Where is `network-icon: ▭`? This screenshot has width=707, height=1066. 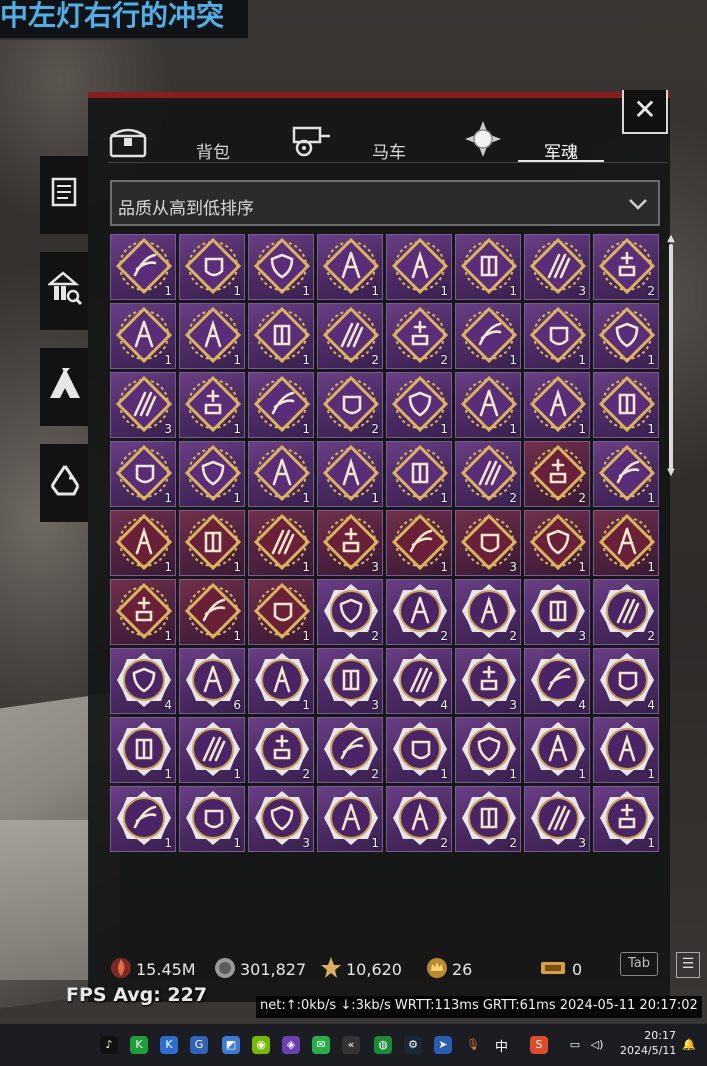
network-icon: ▭ is located at coordinates (575, 1045).